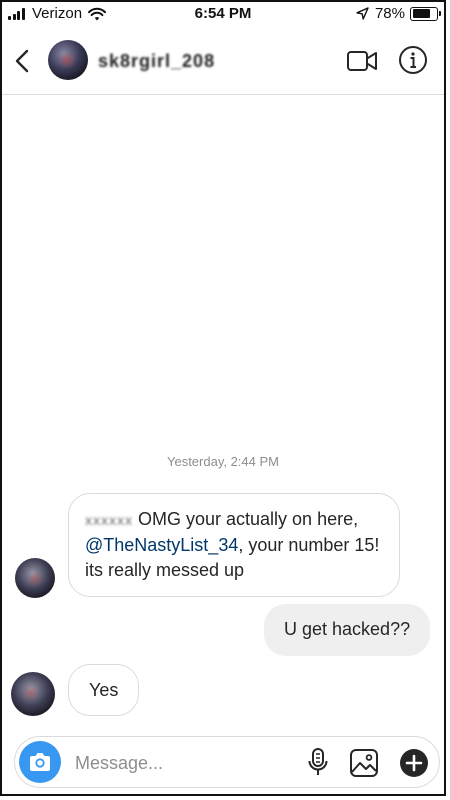 The height and width of the screenshot is (800, 450). I want to click on camera-icon, so click(40, 762).